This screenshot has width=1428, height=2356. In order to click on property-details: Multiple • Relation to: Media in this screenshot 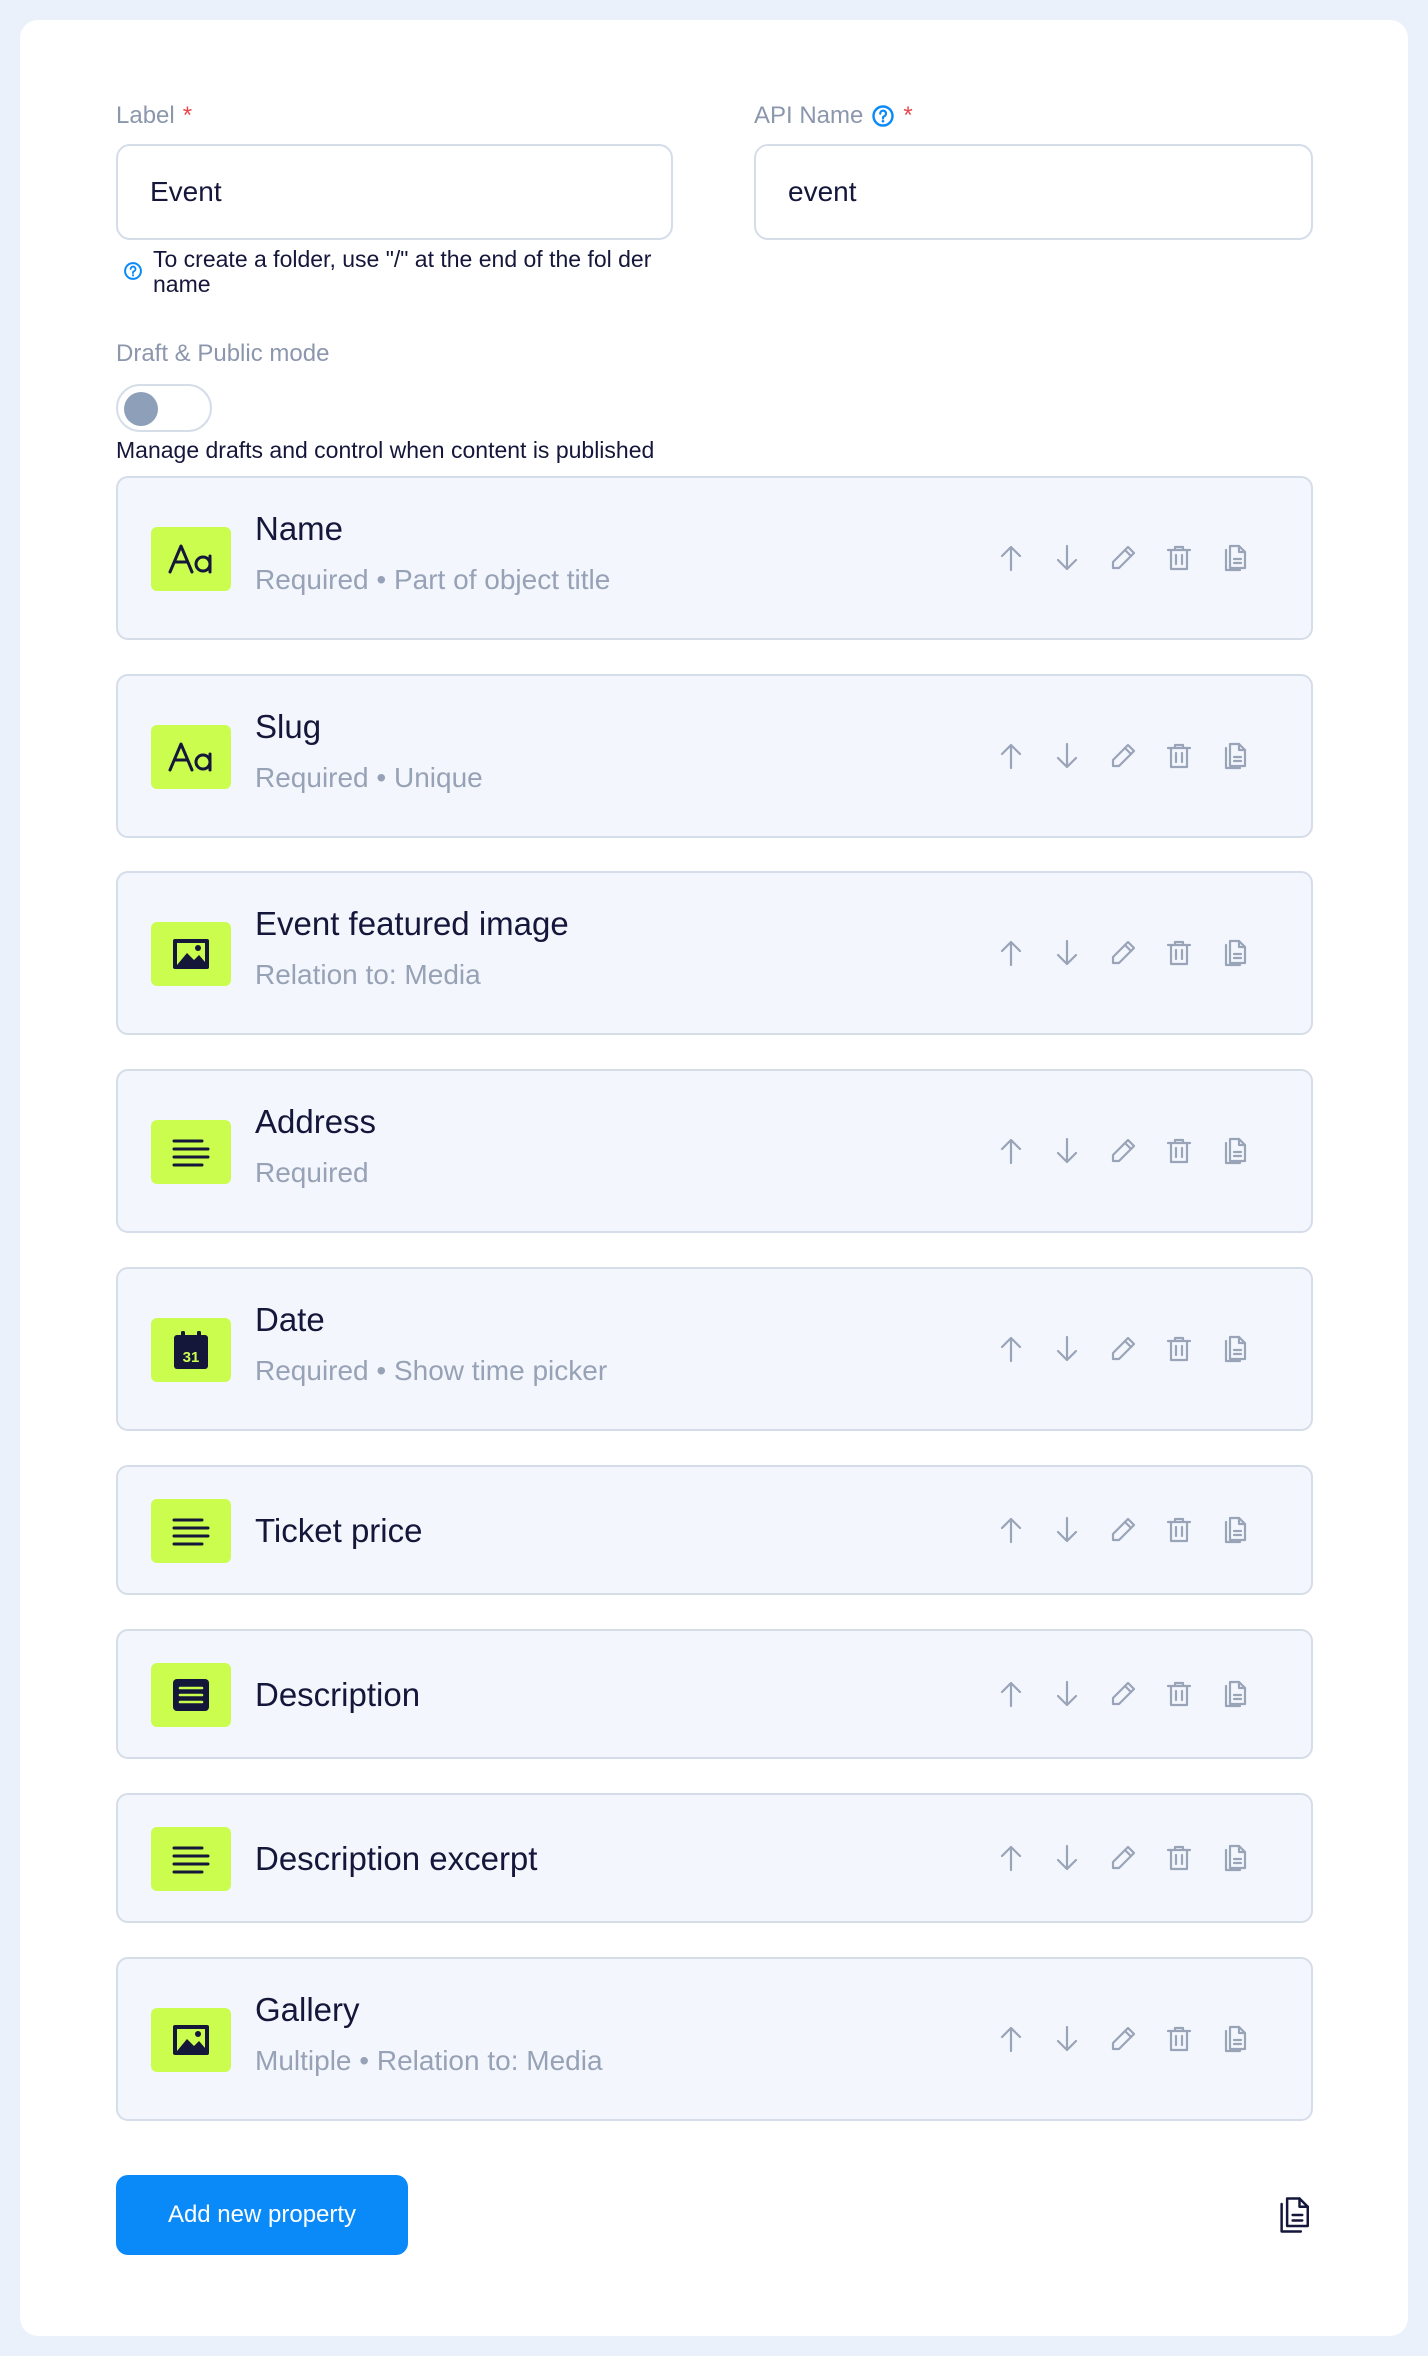, I will do `click(429, 2060)`.